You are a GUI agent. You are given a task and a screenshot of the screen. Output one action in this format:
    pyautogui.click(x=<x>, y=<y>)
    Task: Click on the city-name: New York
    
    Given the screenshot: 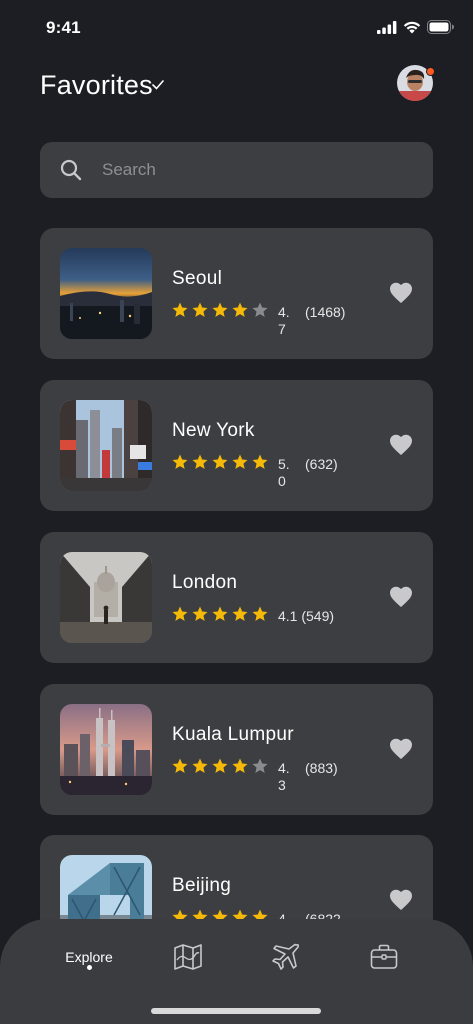 What is the action you would take?
    pyautogui.click(x=213, y=430)
    